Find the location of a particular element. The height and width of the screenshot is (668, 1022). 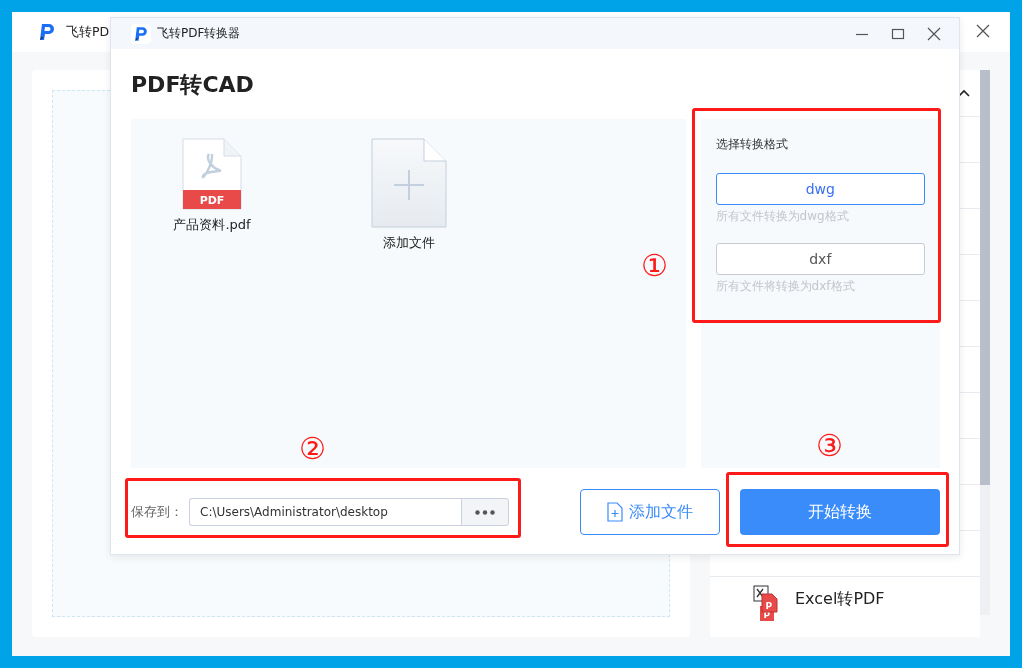

pdf-file-icon: PDF is located at coordinates (212, 174).